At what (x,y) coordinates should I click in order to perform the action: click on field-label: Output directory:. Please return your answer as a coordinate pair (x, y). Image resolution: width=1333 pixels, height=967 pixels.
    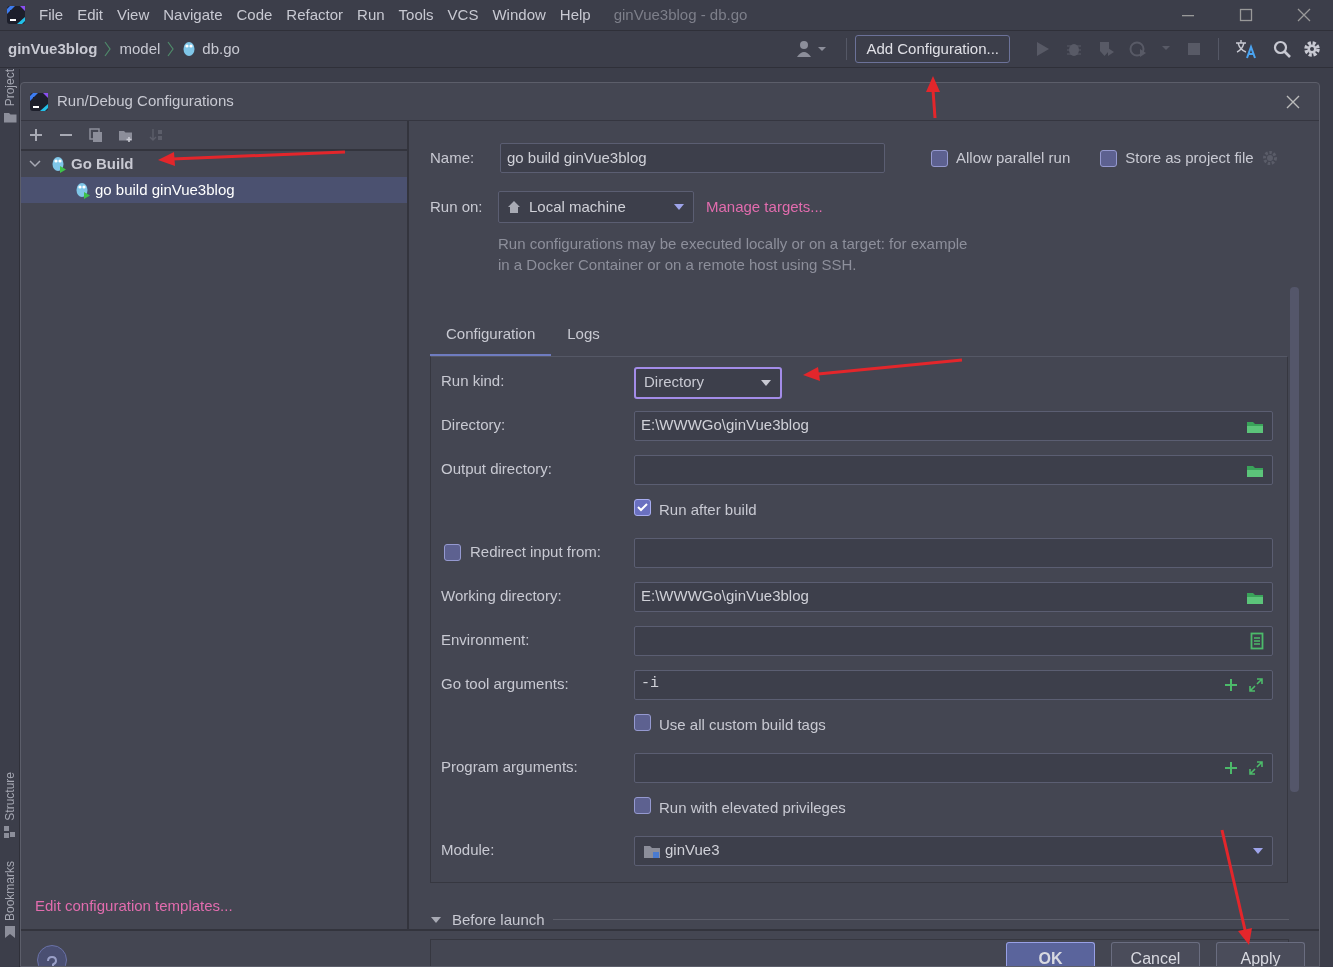
    Looking at the image, I should click on (496, 469).